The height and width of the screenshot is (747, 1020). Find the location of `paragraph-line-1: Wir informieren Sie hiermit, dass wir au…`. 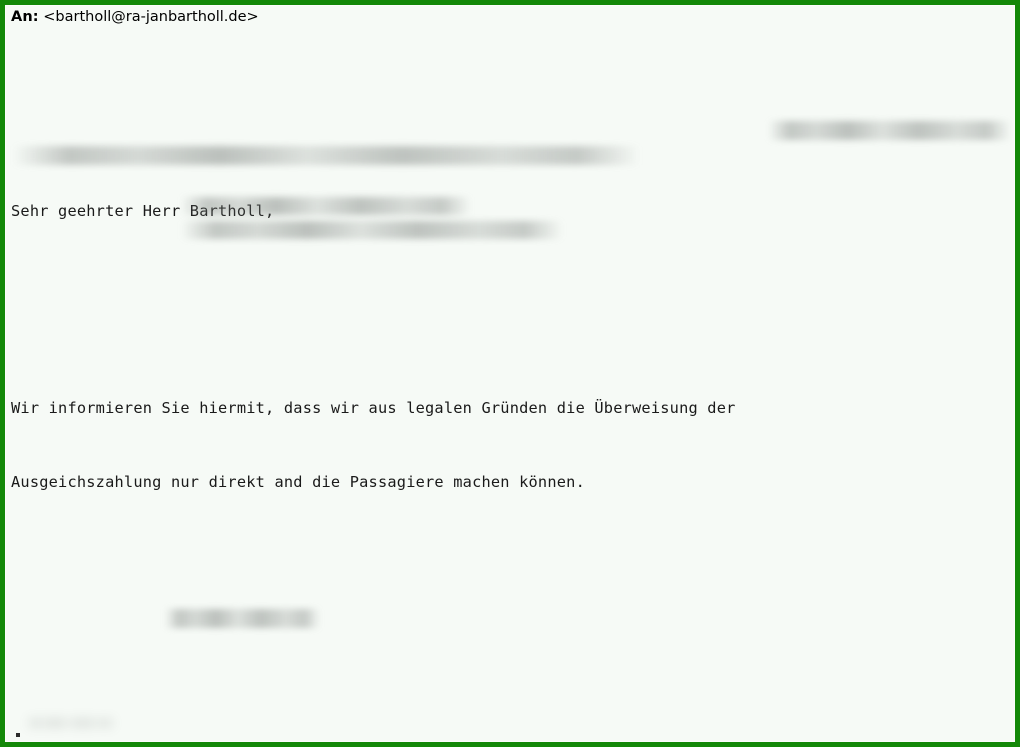

paragraph-line-1: Wir informieren Sie hiermit, dass wir au… is located at coordinates (373, 407).